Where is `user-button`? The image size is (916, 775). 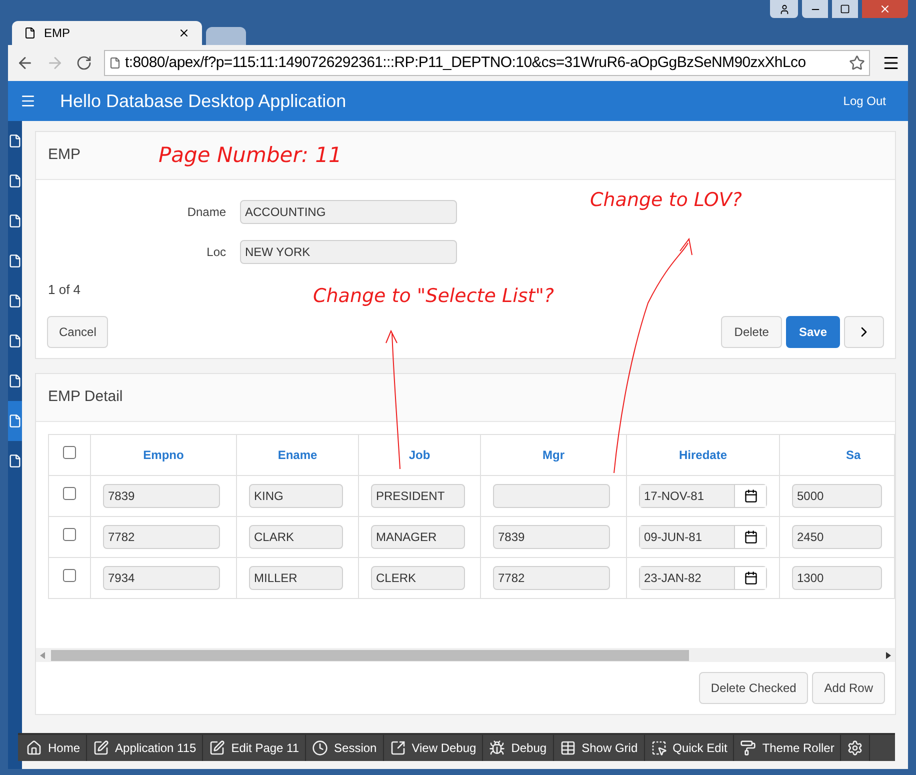
user-button is located at coordinates (784, 9).